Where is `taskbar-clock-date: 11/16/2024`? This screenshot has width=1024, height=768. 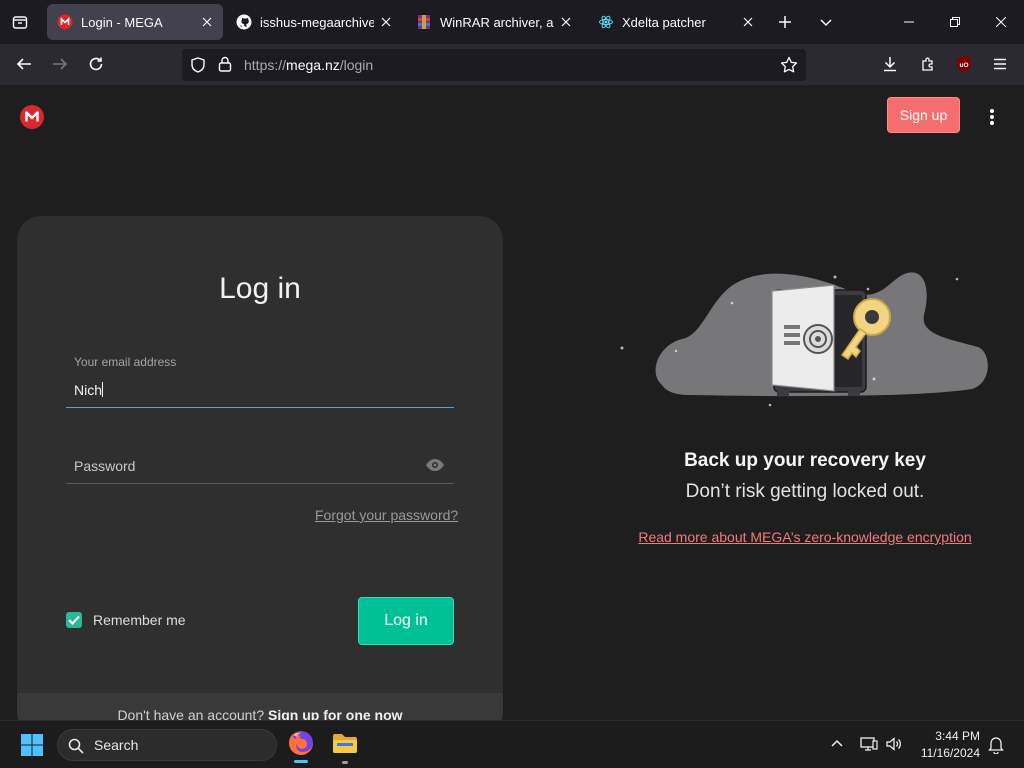
taskbar-clock-date: 11/16/2024 is located at coordinates (950, 753).